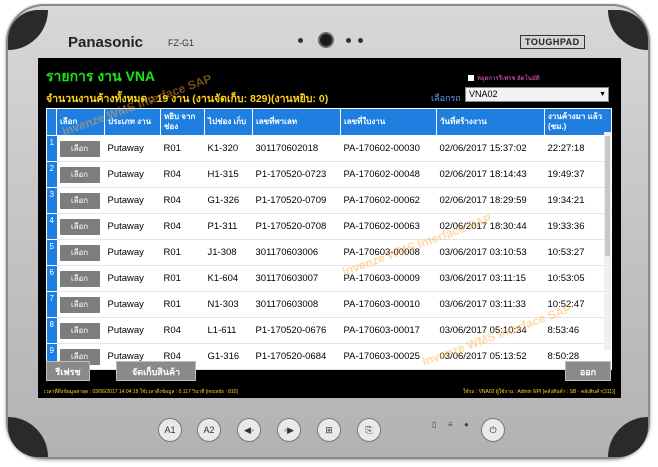 The height and width of the screenshot is (467, 658). I want to click on power-button: ⏻, so click(493, 430).